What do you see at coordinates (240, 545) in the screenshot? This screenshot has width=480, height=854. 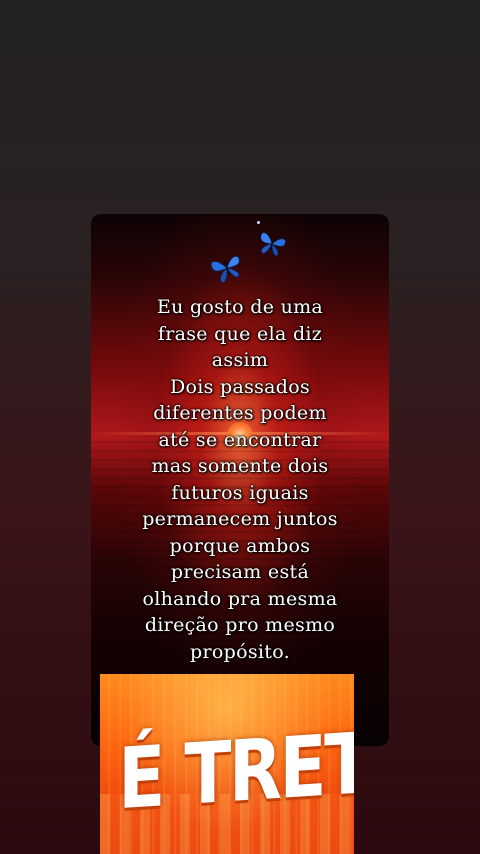 I see `quote-line: porque ambos` at bounding box center [240, 545].